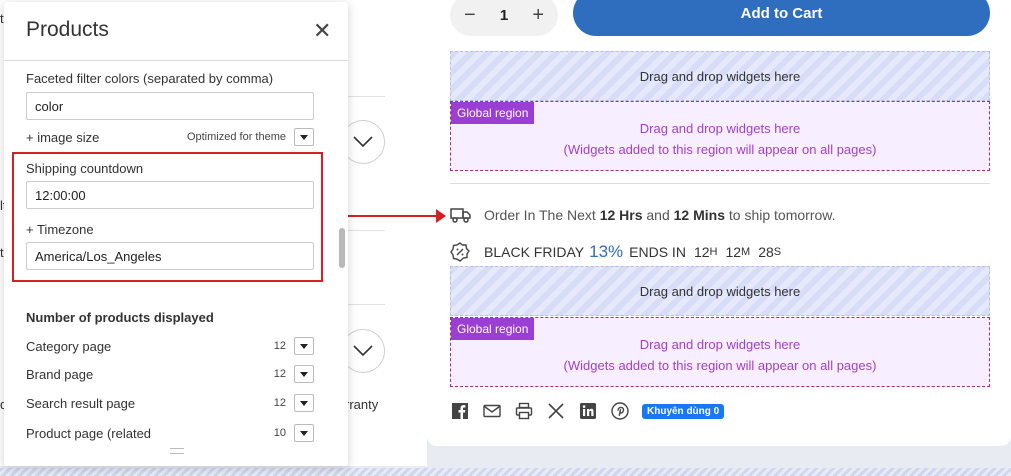 The height and width of the screenshot is (476, 1011). Describe the element at coordinates (606, 251) in the screenshot. I see `bf-percent: 13%` at that location.